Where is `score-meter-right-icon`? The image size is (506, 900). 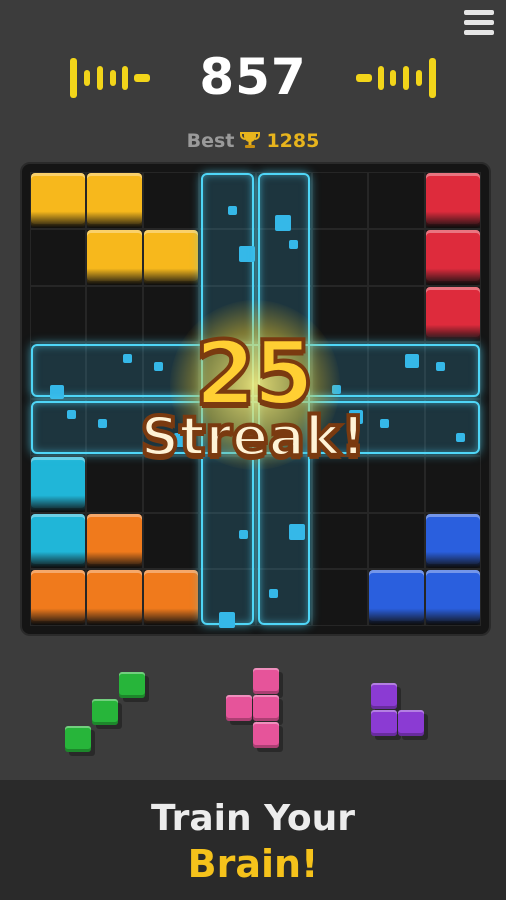 score-meter-right-icon is located at coordinates (401, 78).